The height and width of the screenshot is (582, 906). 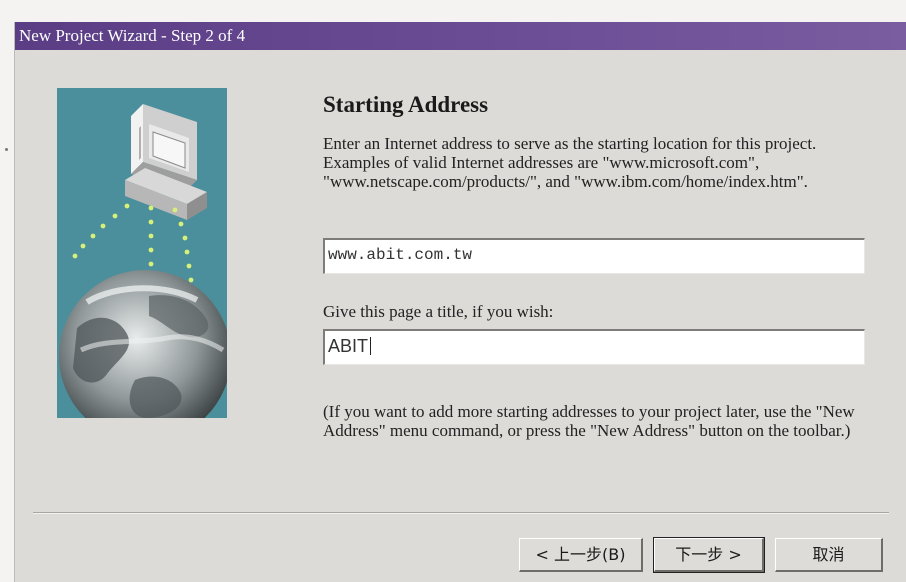 I want to click on page-title-value: ABIT, so click(x=348, y=346).